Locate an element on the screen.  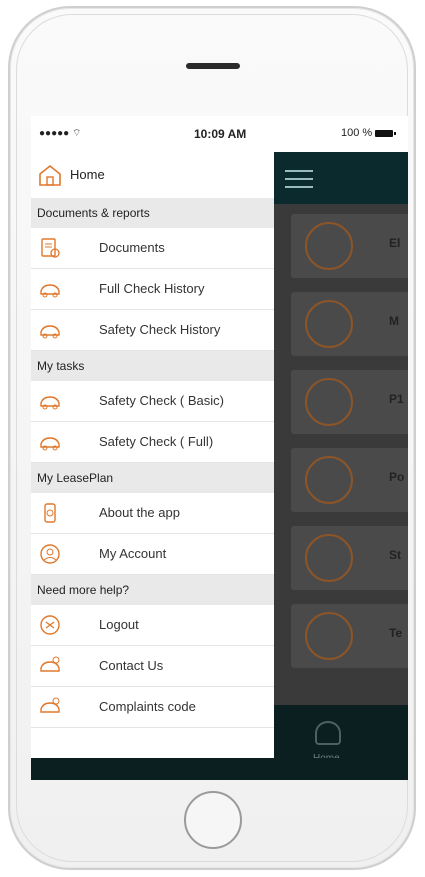
status-time: 10:09 AM is located at coordinates (220, 134).